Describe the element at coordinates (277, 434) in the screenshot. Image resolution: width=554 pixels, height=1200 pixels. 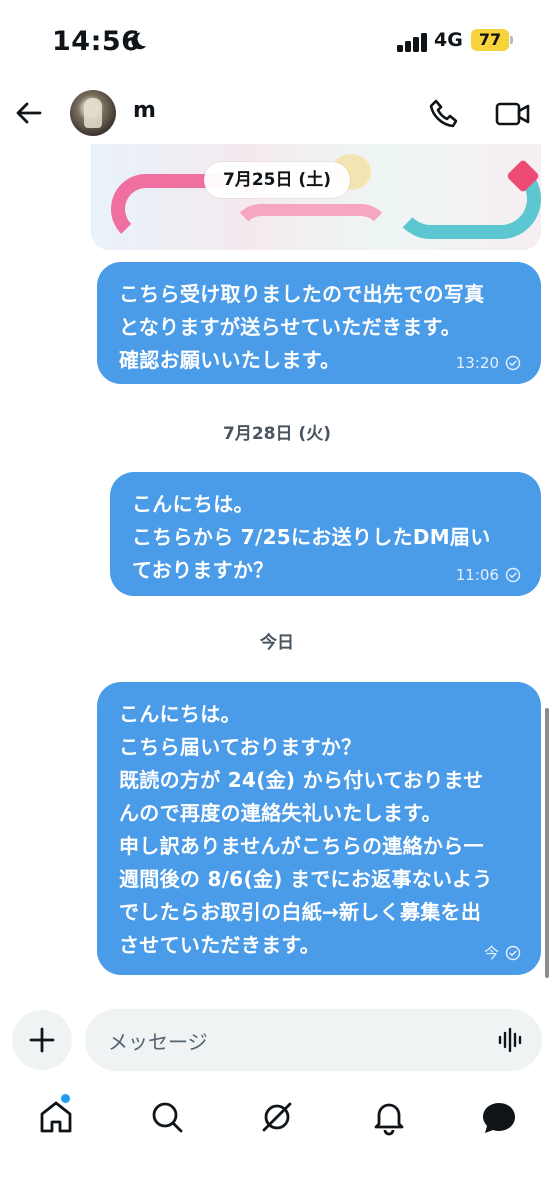
I see `date-separator: 7月28日 (火)` at that location.